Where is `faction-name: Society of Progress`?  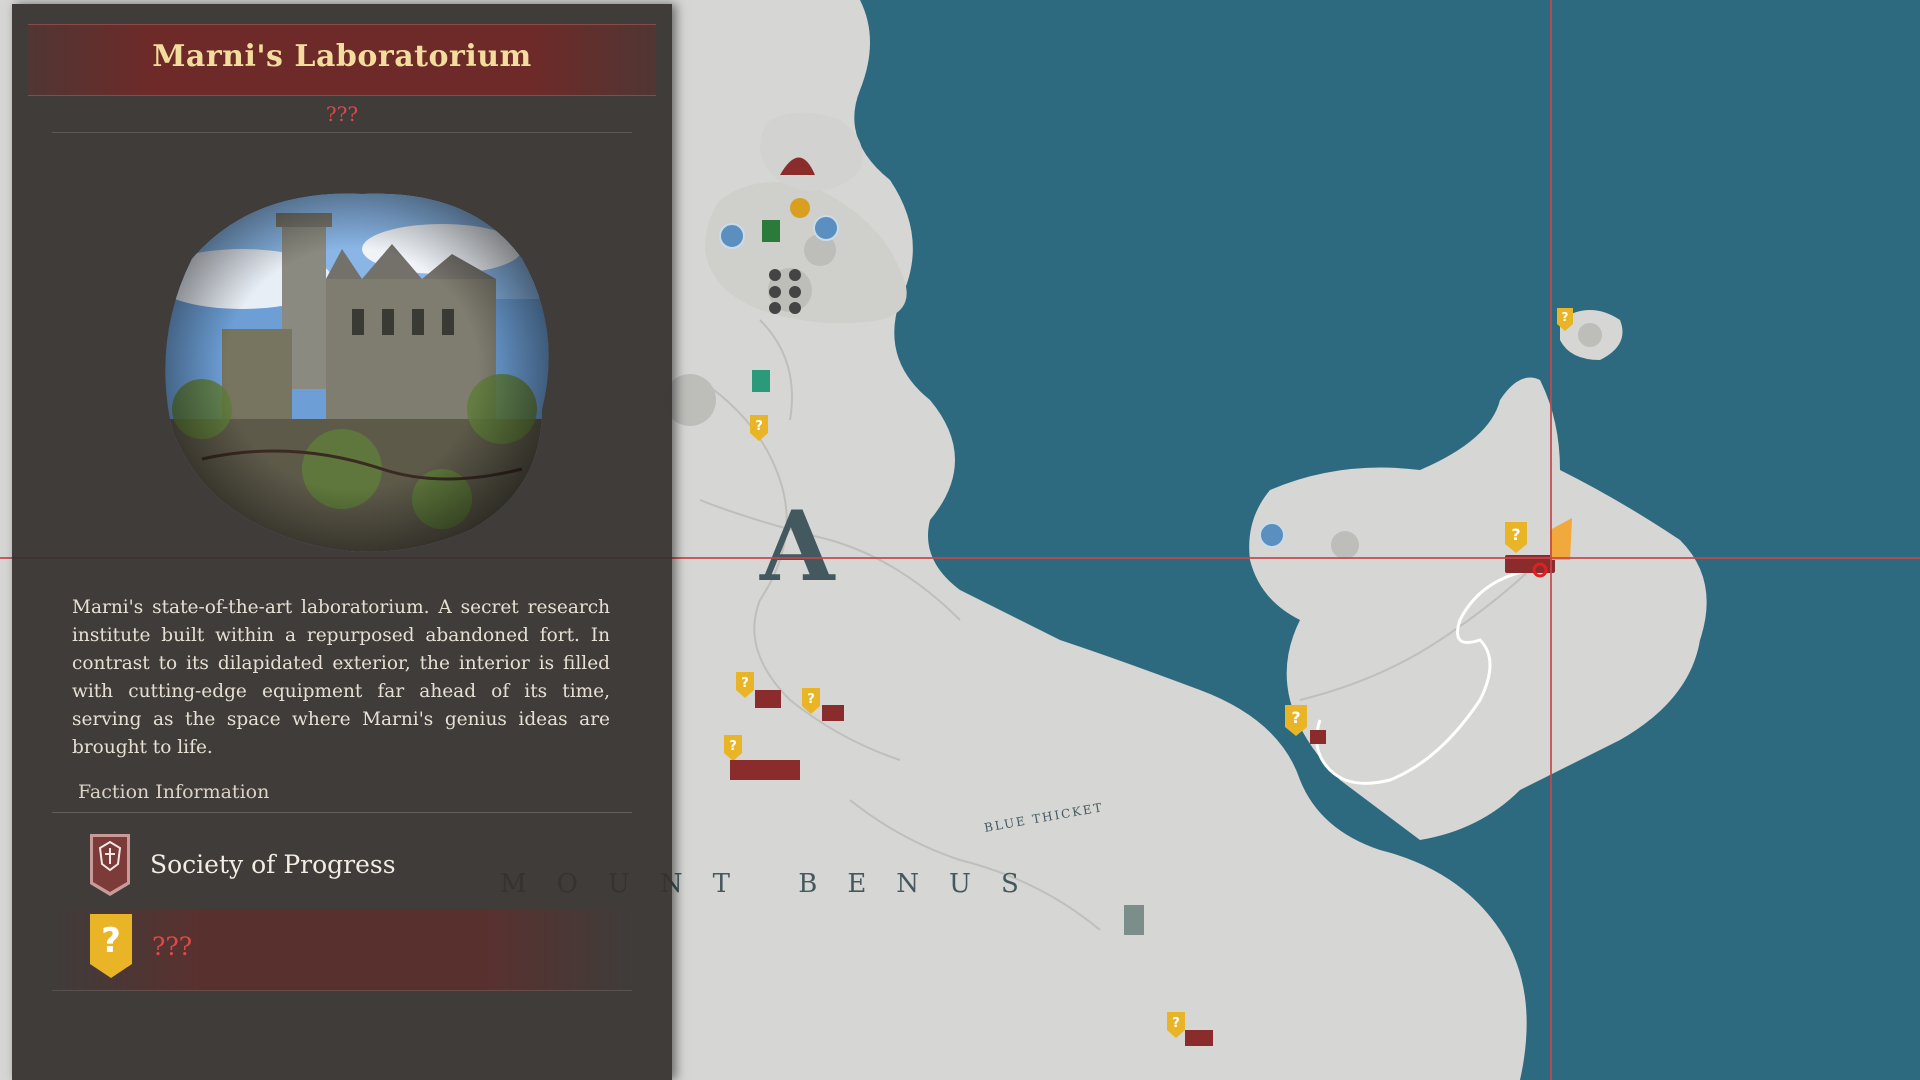 faction-name: Society of Progress is located at coordinates (273, 864).